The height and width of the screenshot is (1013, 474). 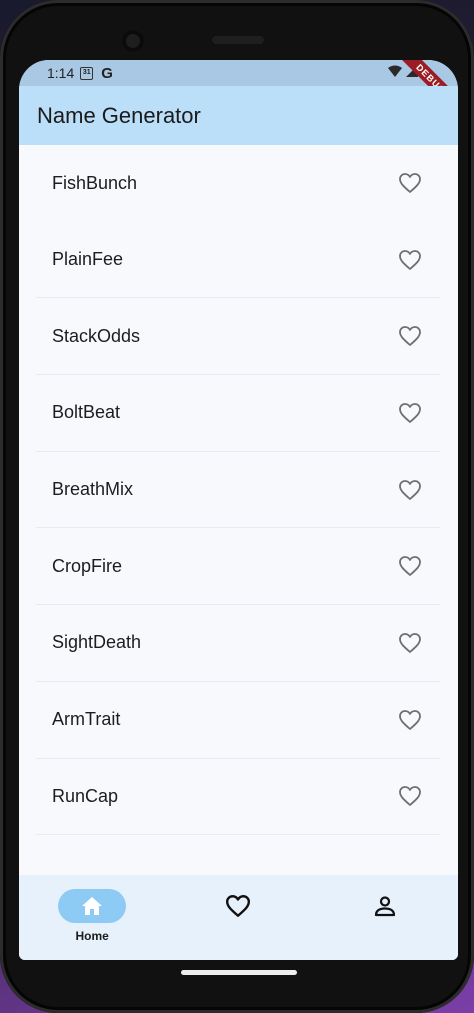 I want to click on home-icon, so click(x=92, y=906).